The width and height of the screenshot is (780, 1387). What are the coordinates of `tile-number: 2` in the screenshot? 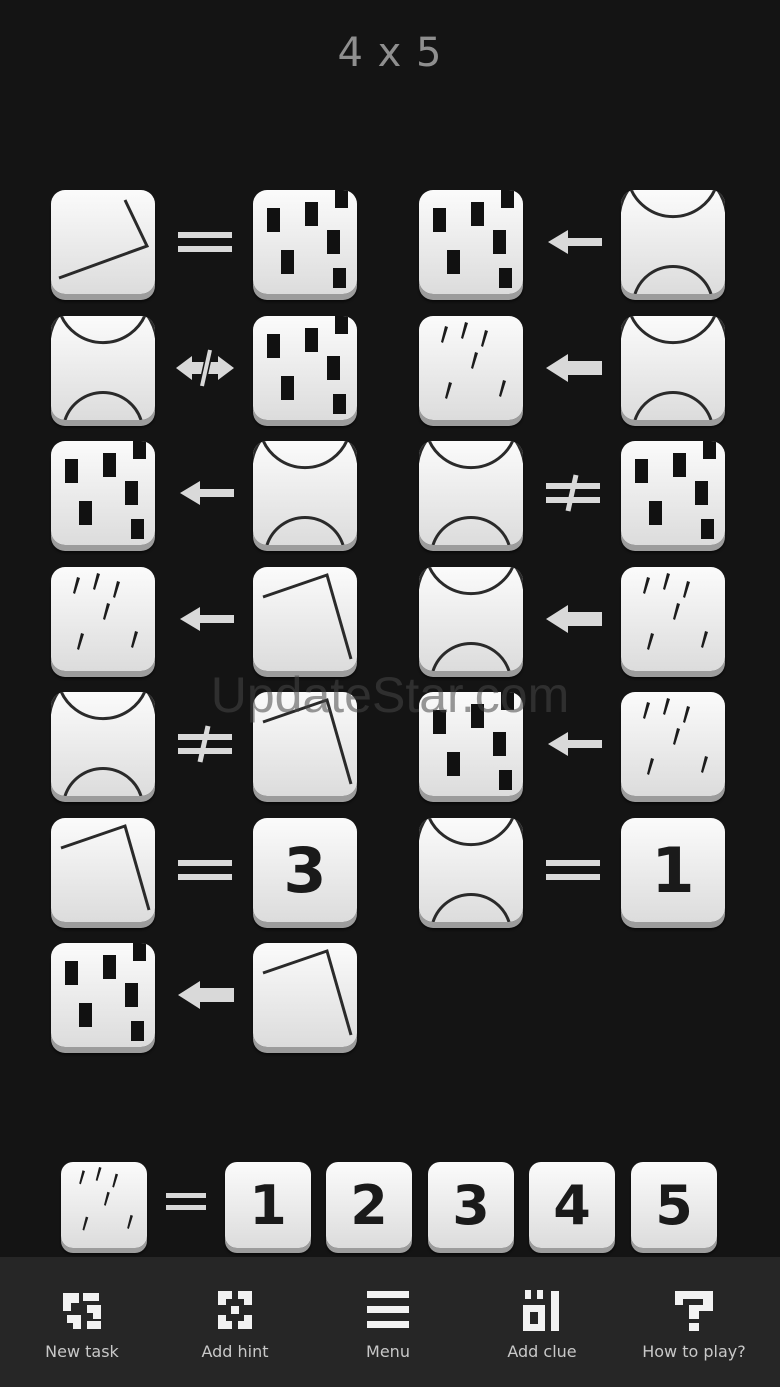 It's located at (369, 1205).